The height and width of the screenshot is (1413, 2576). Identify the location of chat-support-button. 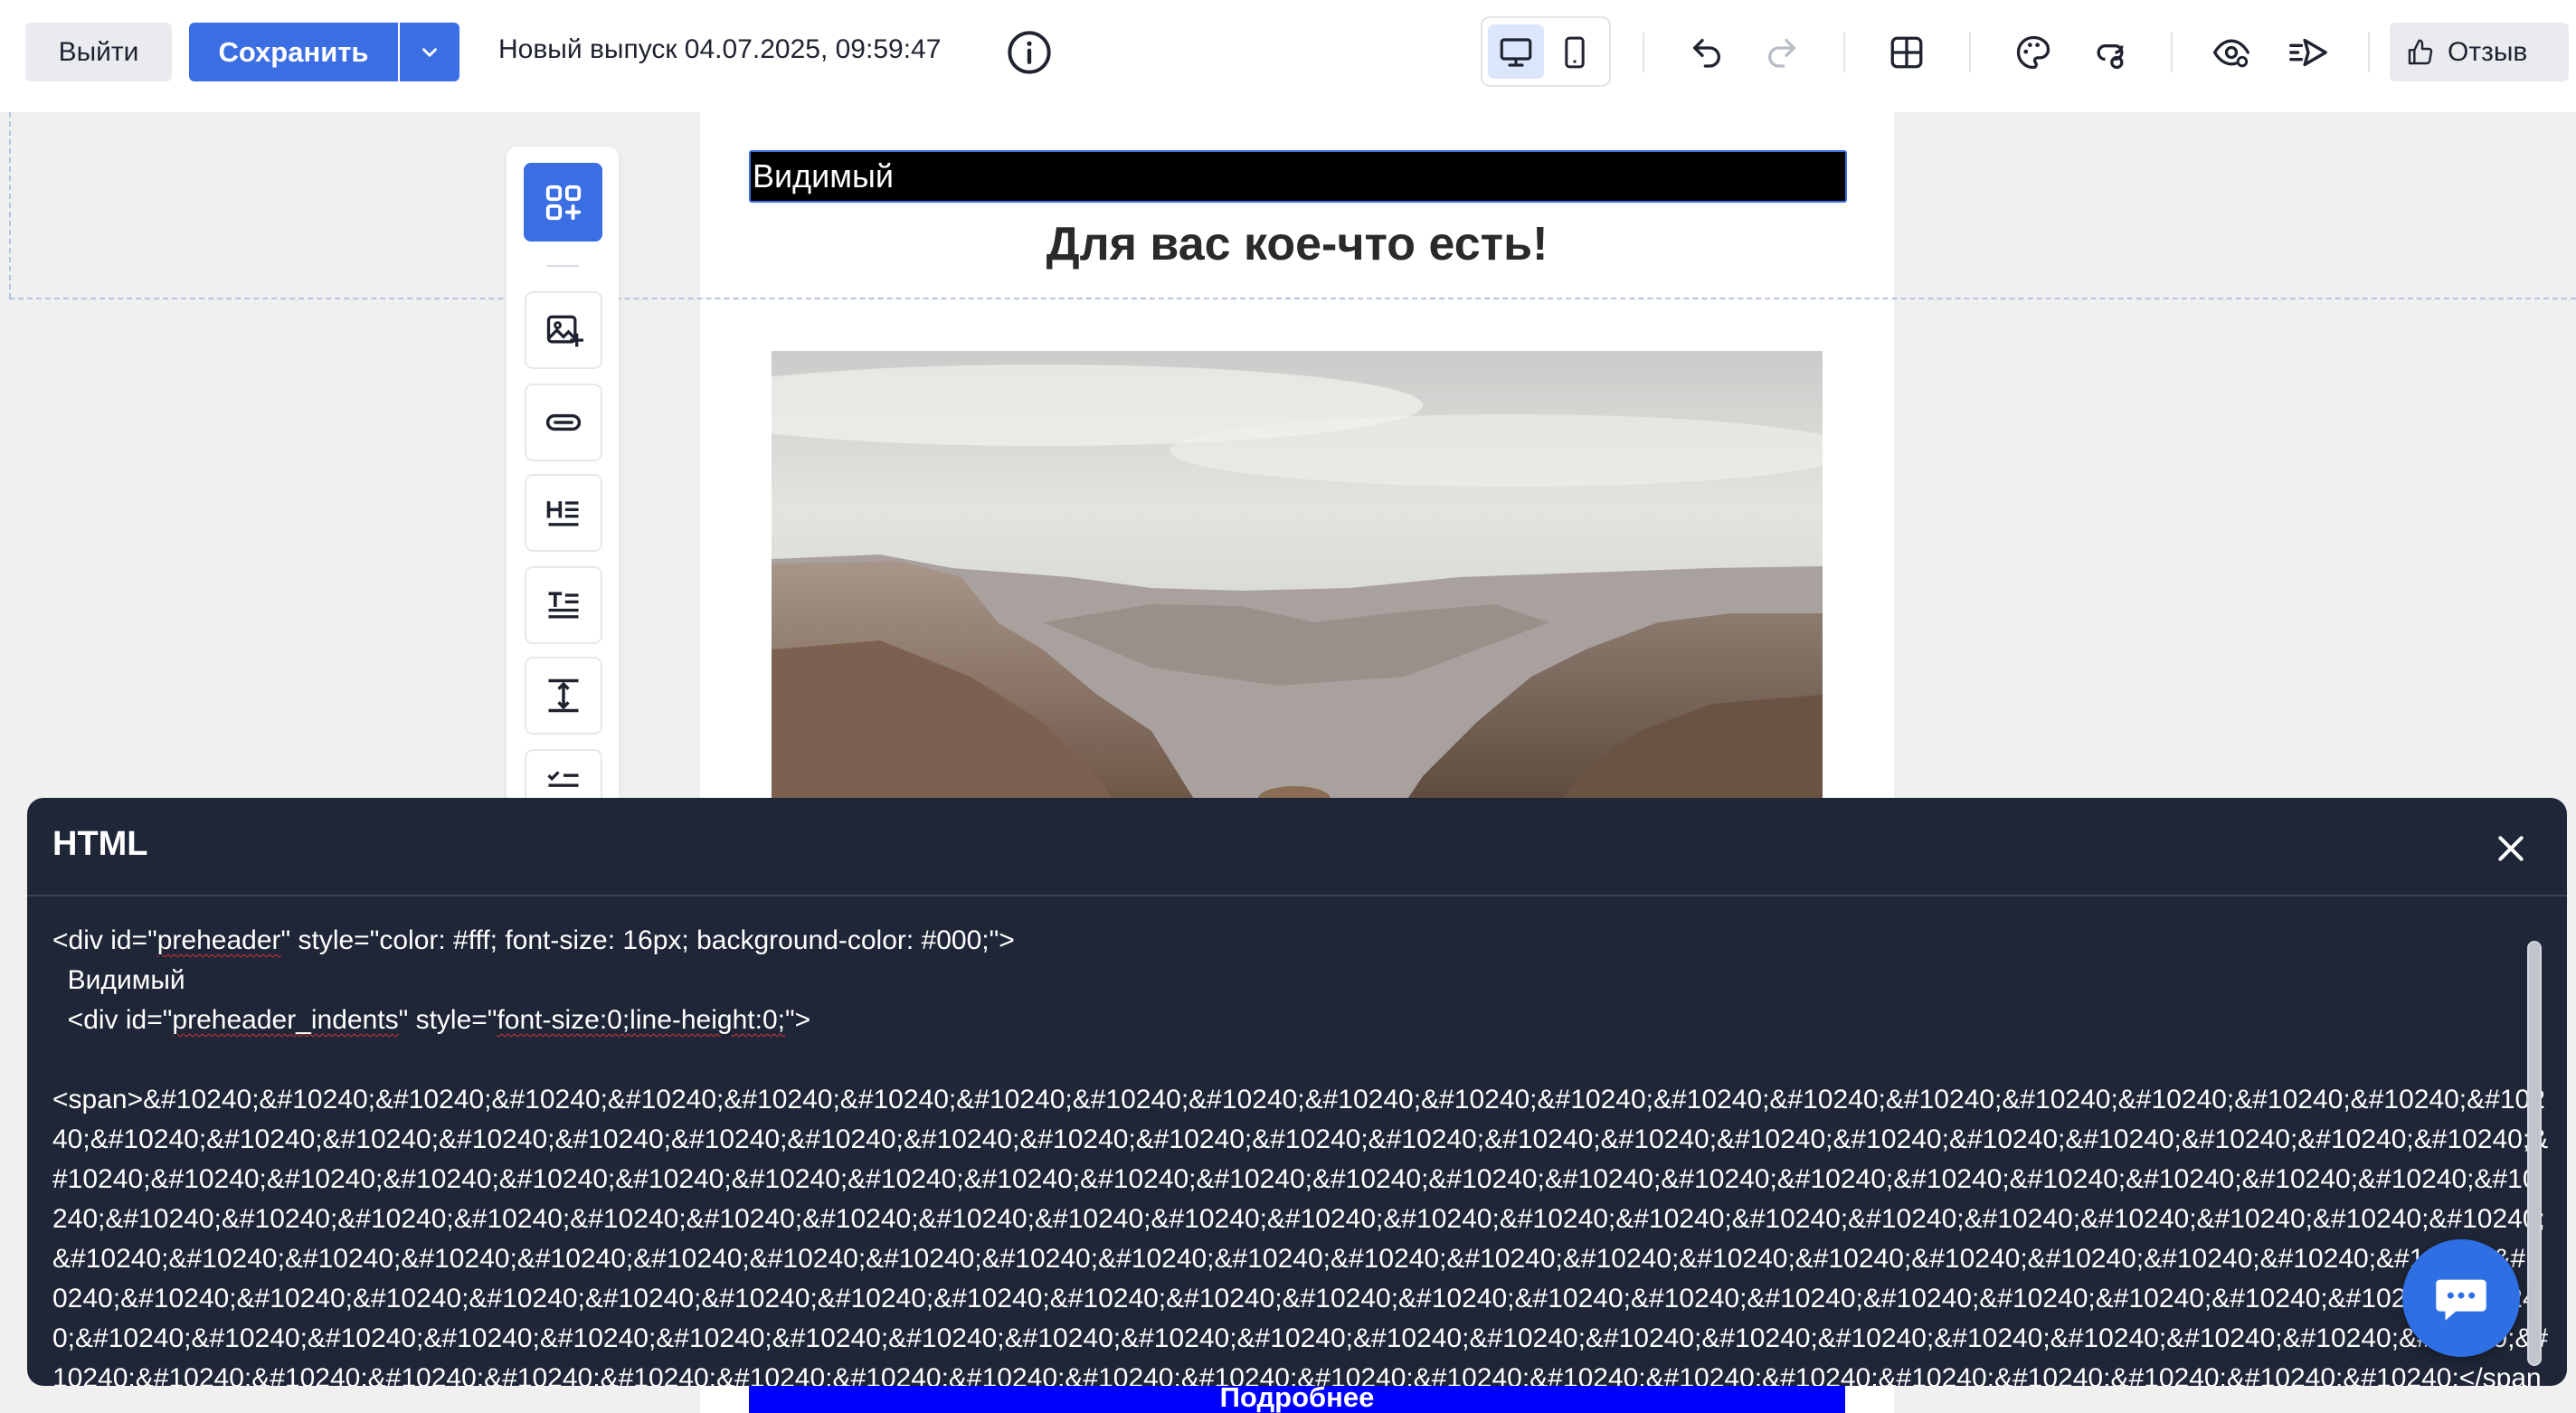
(2461, 1298).